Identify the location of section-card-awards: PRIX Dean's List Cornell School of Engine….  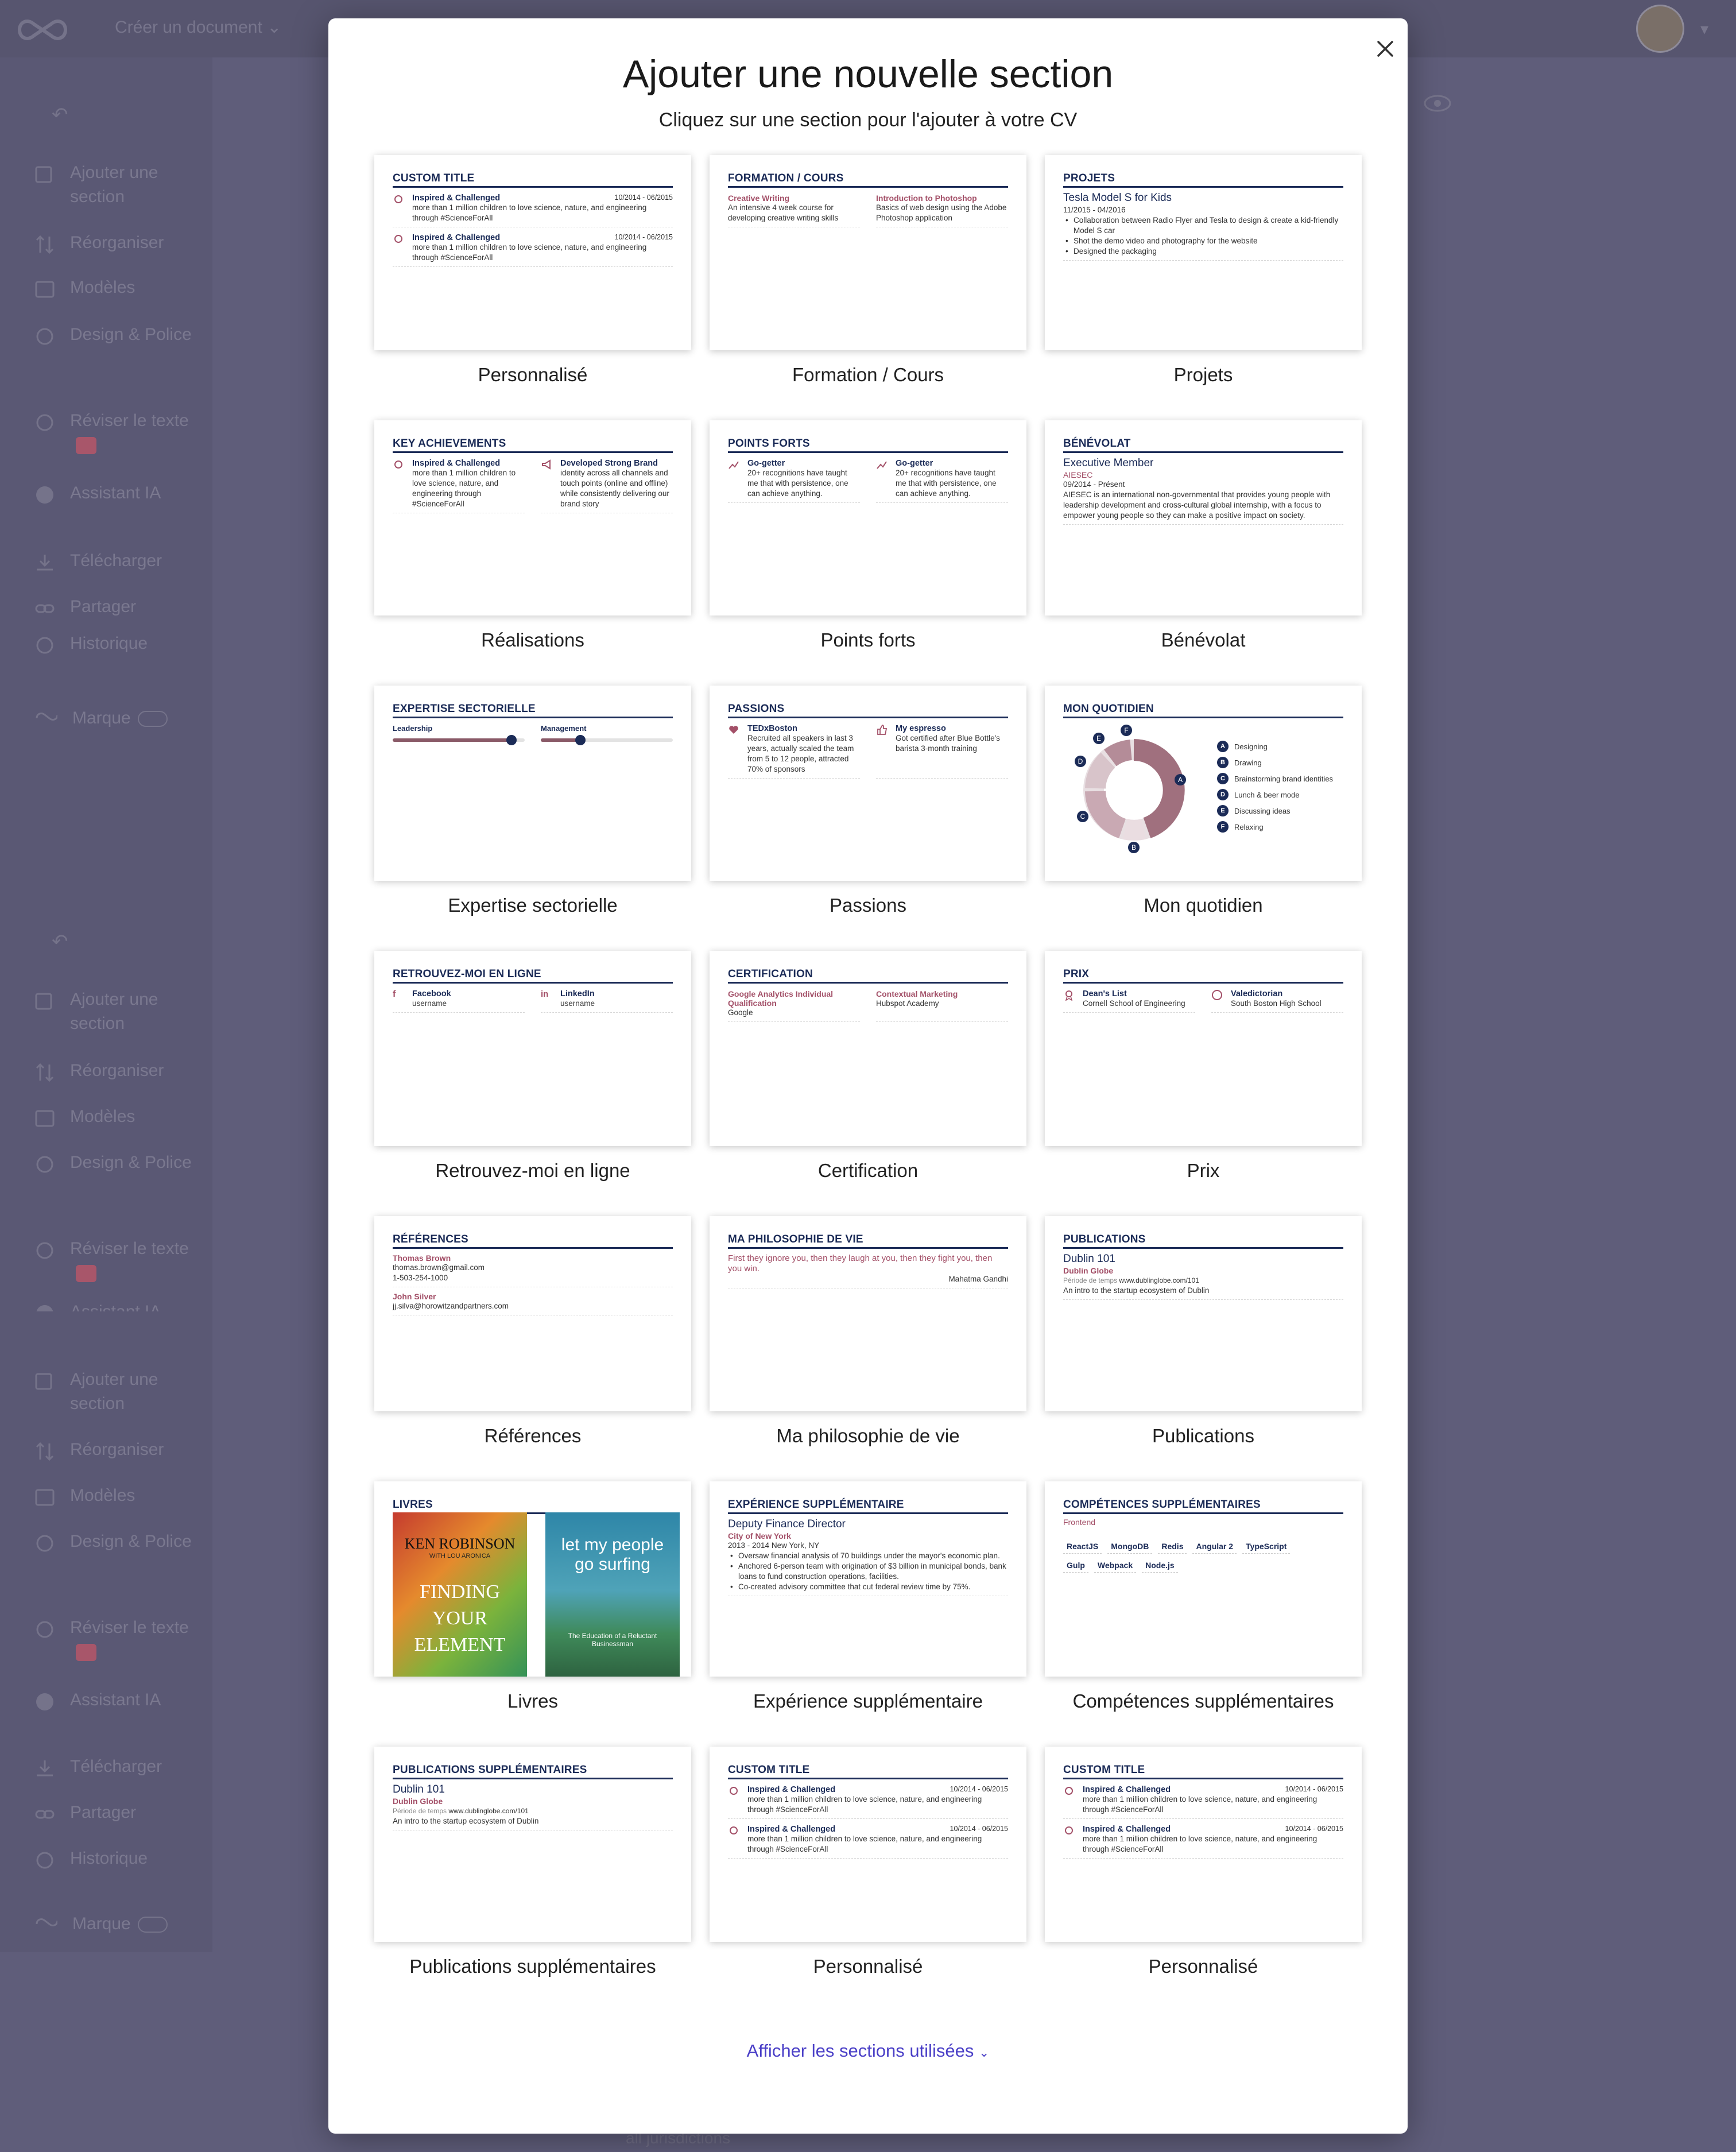
(1203, 1074).